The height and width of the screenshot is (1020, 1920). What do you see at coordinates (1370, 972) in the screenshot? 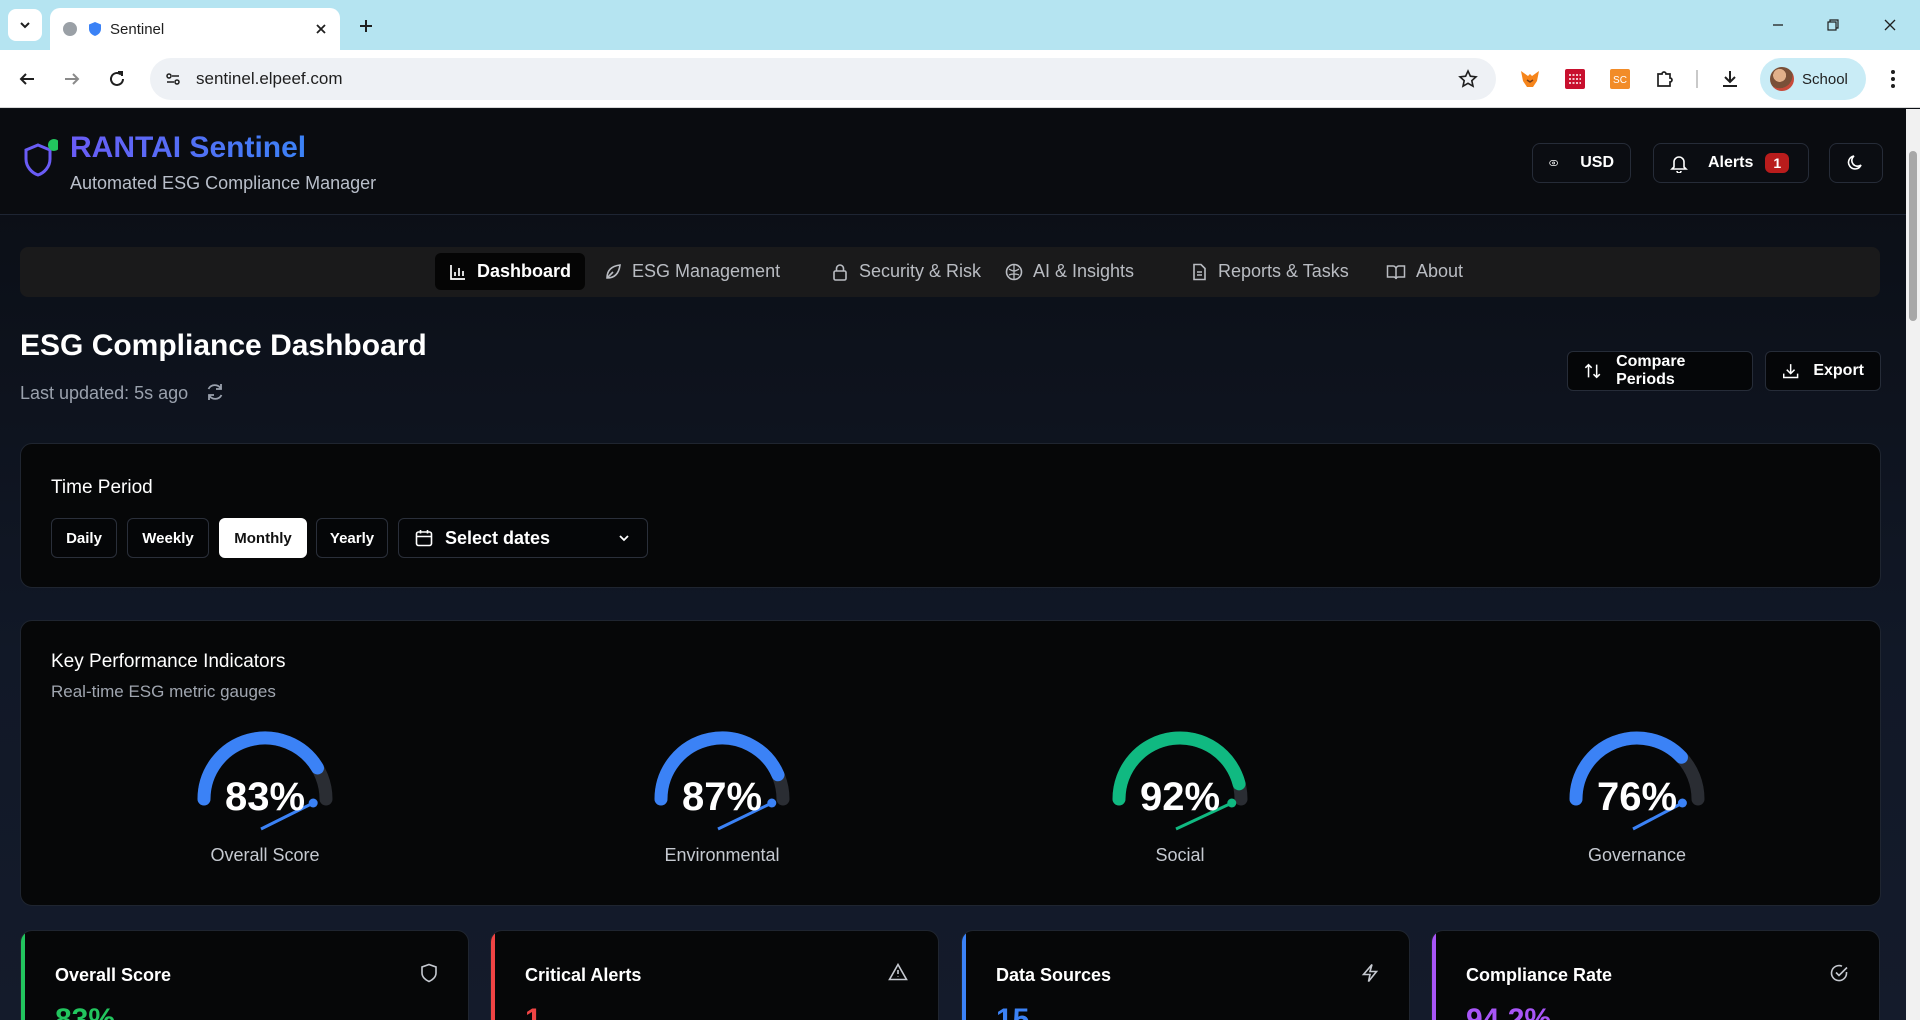
I see `zap-icon` at bounding box center [1370, 972].